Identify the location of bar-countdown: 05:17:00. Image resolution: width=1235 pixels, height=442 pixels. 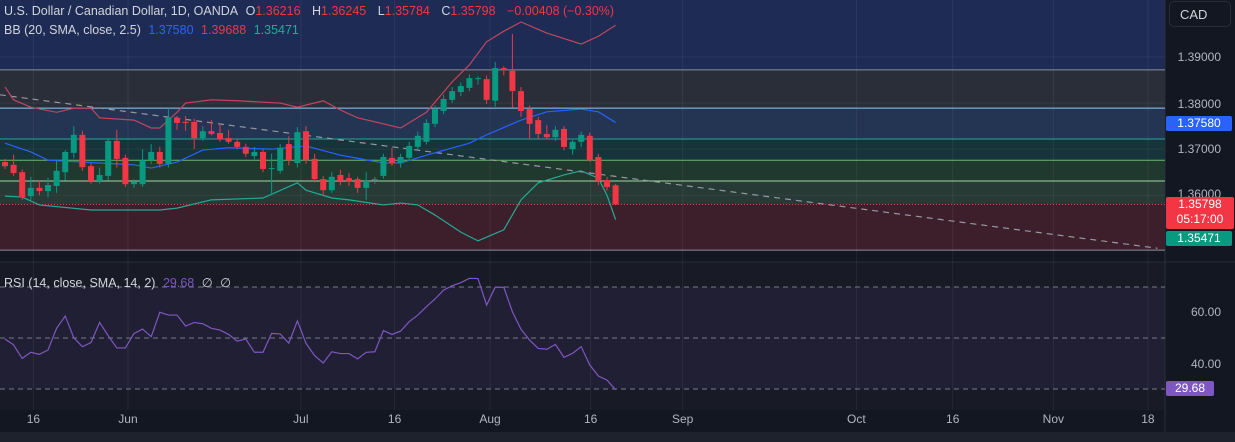
(1200, 219).